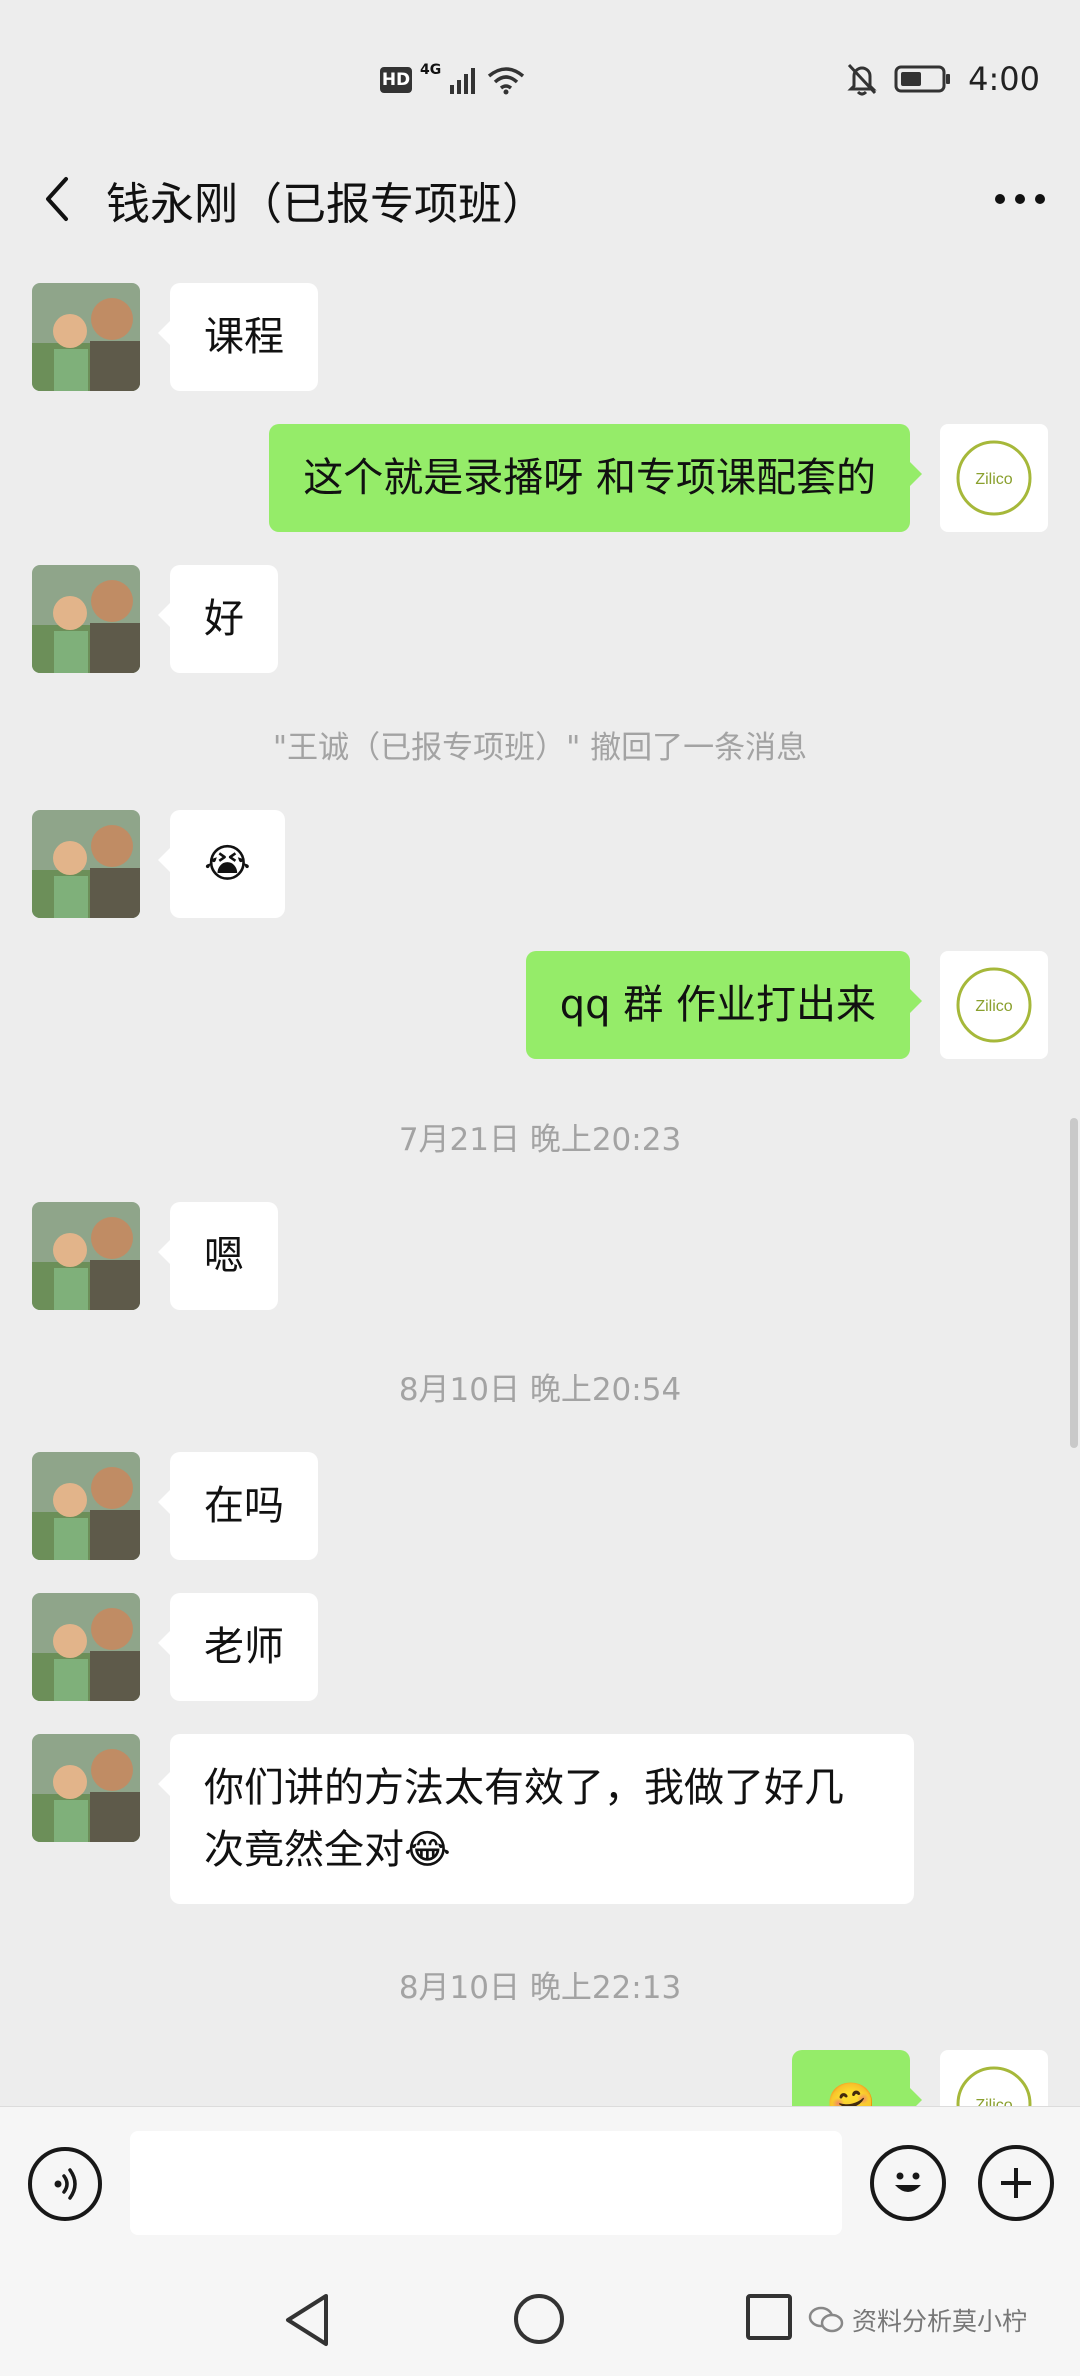  What do you see at coordinates (1074, 1283) in the screenshot?
I see `scrollbar-thumb` at bounding box center [1074, 1283].